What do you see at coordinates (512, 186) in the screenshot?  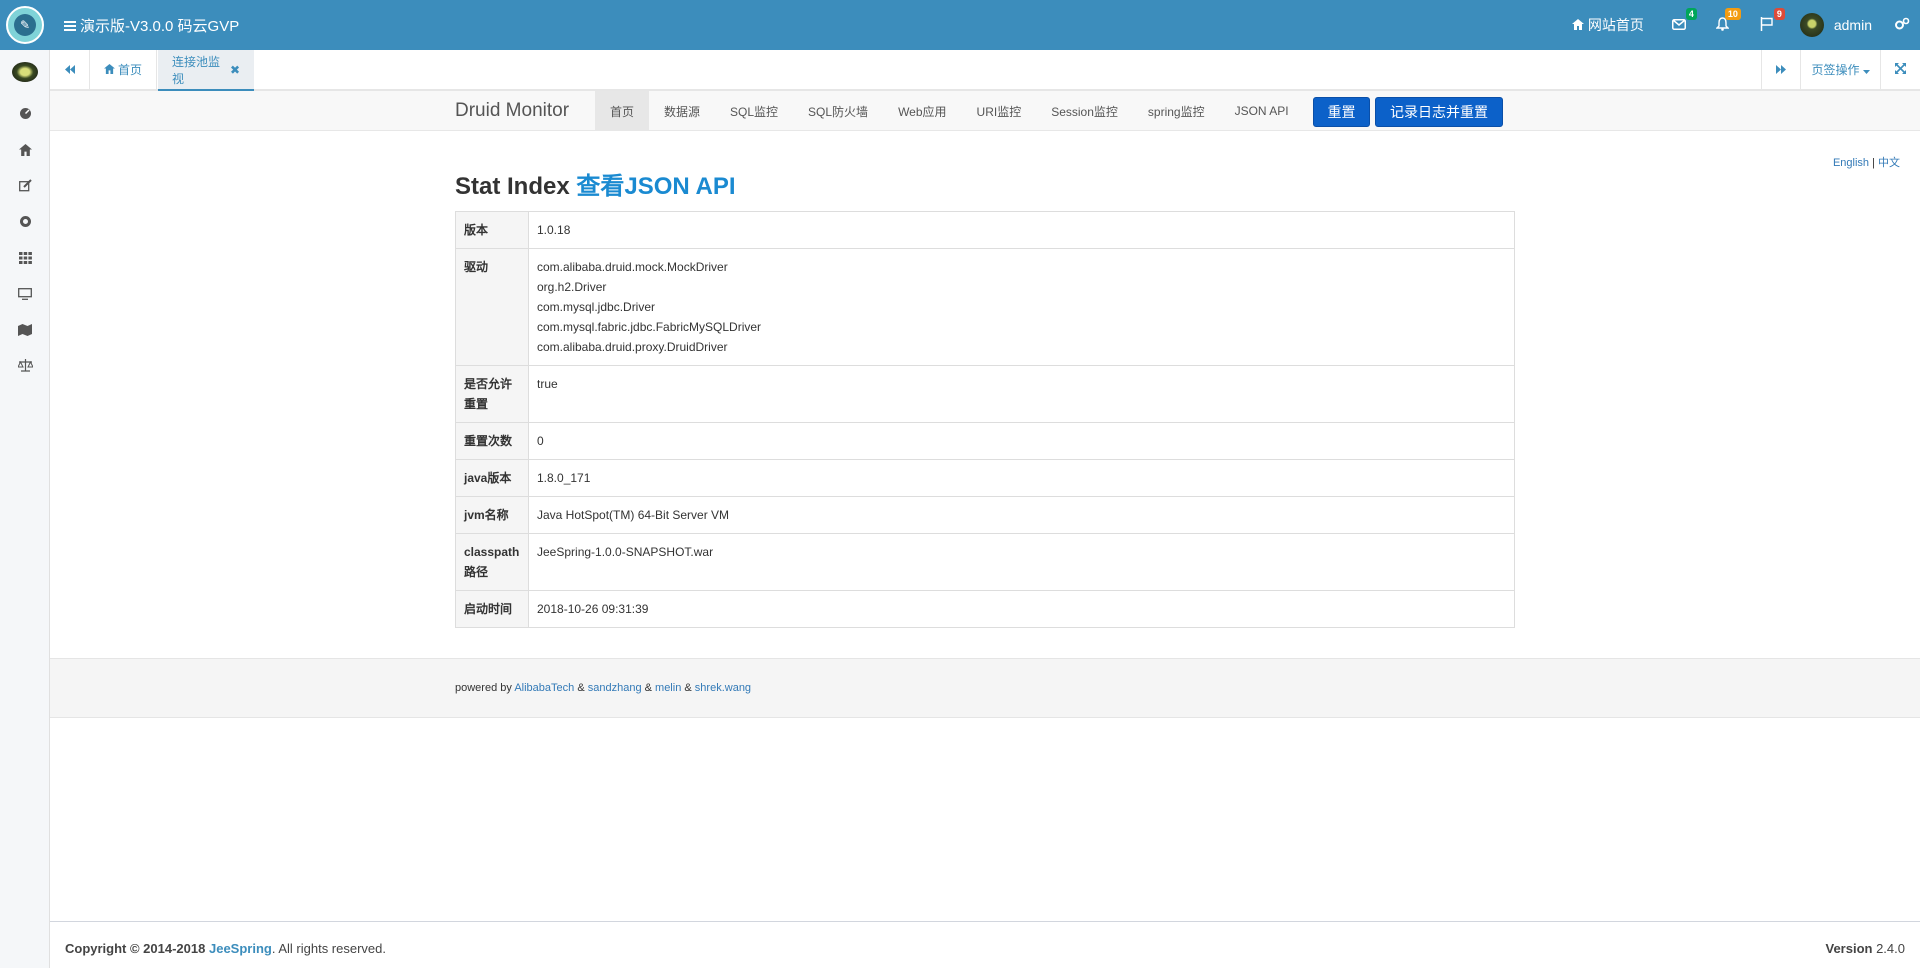 I see `page-title-text: Stat Index` at bounding box center [512, 186].